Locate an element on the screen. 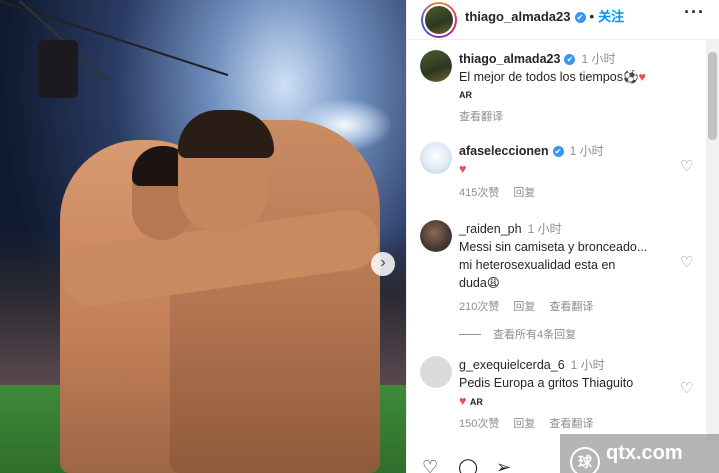 The width and height of the screenshot is (719, 473). comment-body: afaseleccionen ✔ 1 小时 ♥ 415次赞 回复 is located at coordinates (577, 172).